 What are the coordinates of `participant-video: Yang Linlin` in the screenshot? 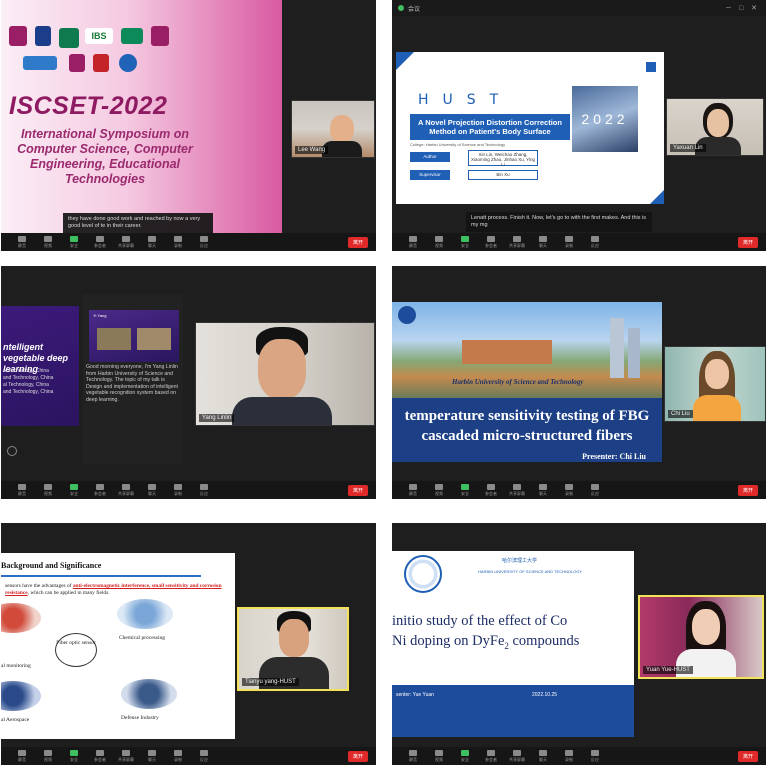 It's located at (285, 374).